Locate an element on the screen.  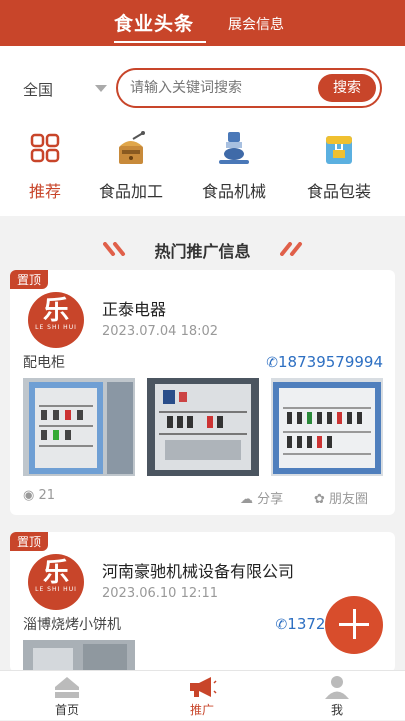
phone-number: 18739579994 is located at coordinates (330, 362).